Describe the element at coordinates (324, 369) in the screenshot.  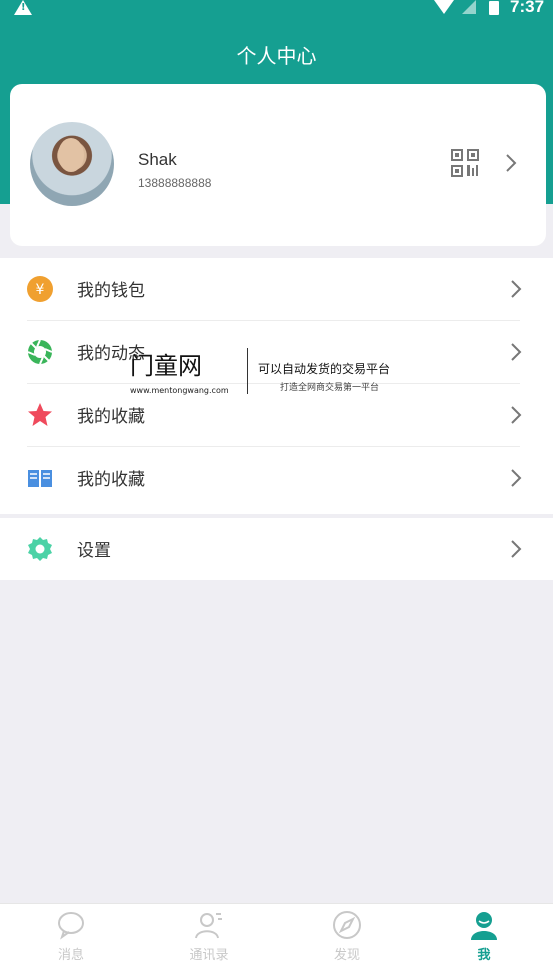
I see `watermark-slogan: 可以自动发货的交易平台` at that location.